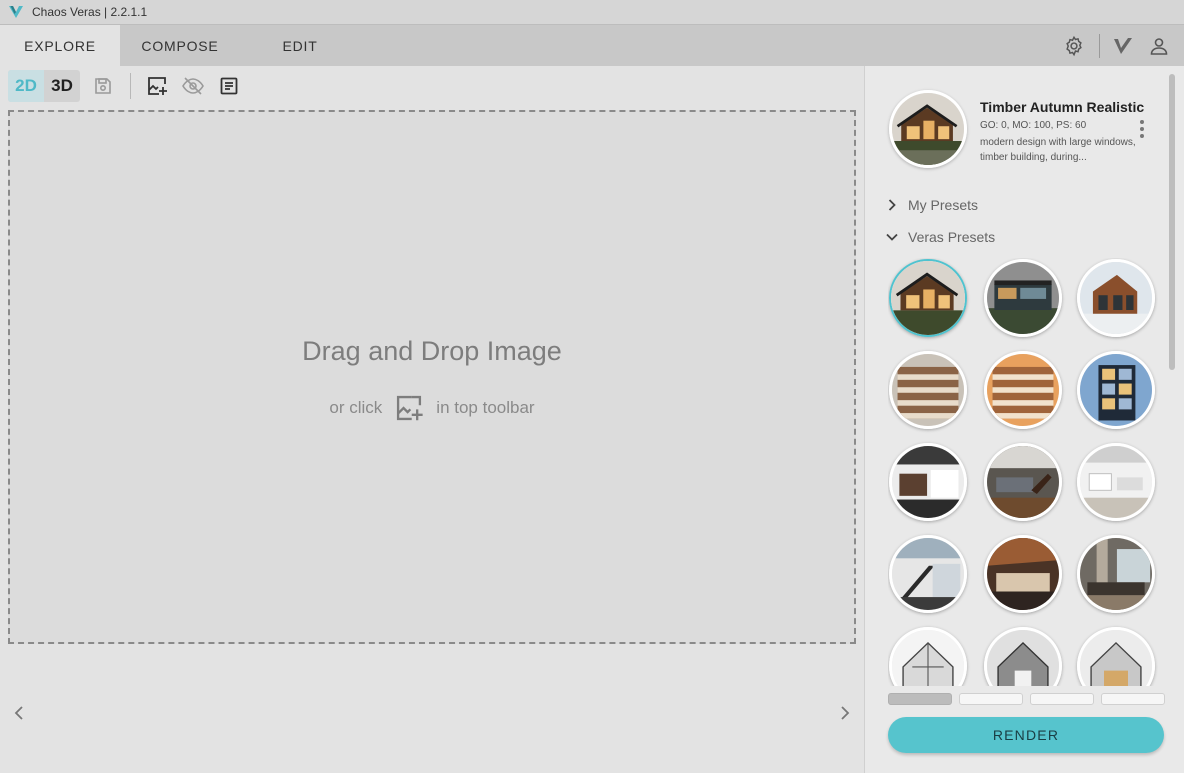  What do you see at coordinates (892, 237) in the screenshot?
I see `chevron-down-icon` at bounding box center [892, 237].